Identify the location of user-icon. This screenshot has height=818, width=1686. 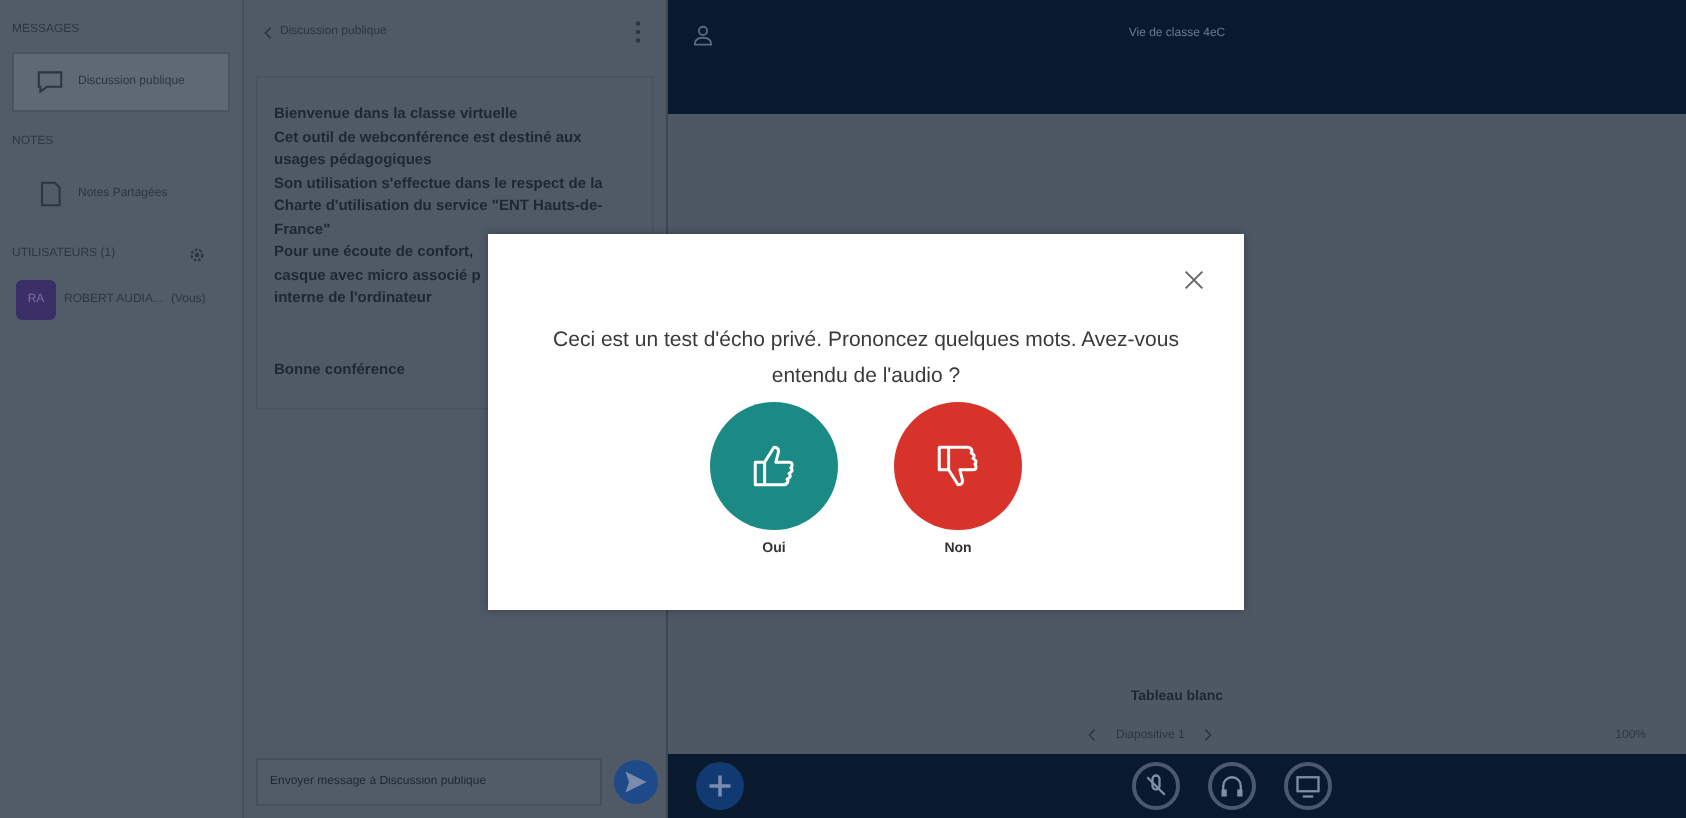
(703, 35).